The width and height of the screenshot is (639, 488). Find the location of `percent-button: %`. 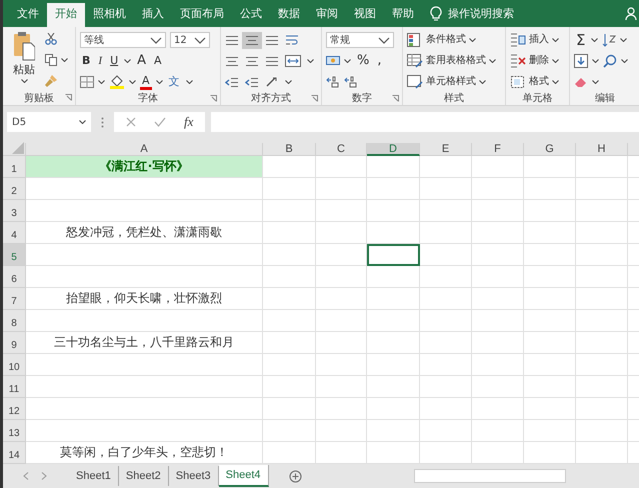

percent-button: % is located at coordinates (363, 61).